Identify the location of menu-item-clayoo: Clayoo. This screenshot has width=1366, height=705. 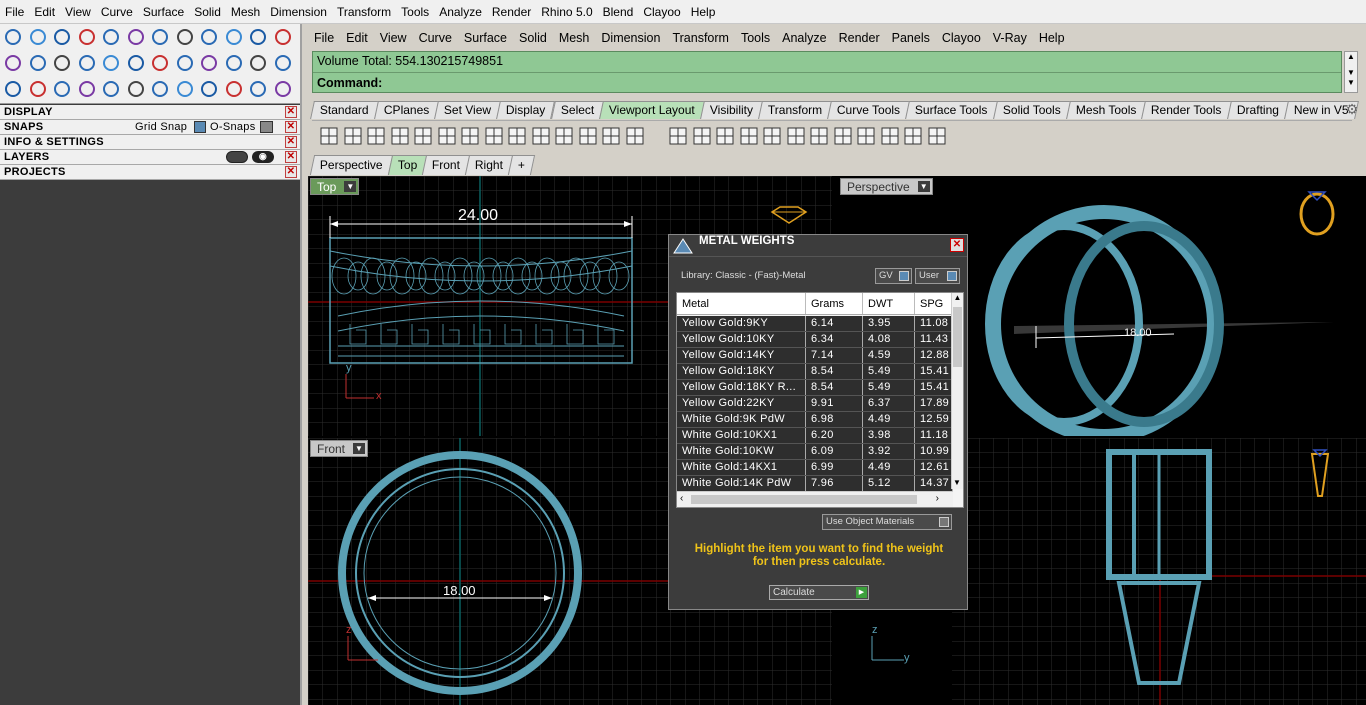
(661, 12).